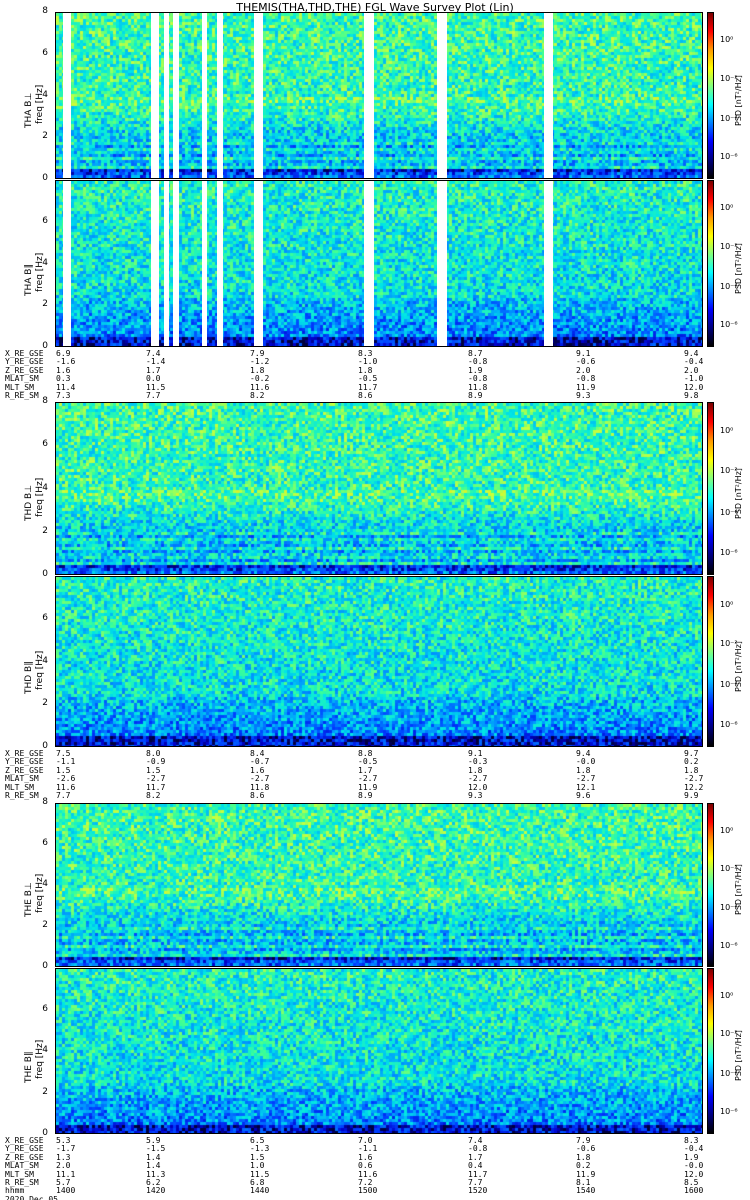  I want to click on probe-component-label: THE B⊥, so click(29, 899).